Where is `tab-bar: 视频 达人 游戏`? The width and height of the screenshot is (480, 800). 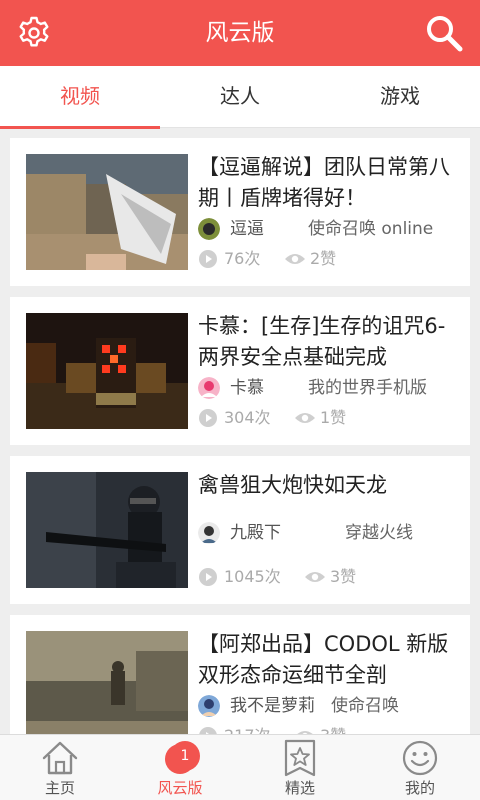 tab-bar: 视频 达人 游戏 is located at coordinates (240, 97).